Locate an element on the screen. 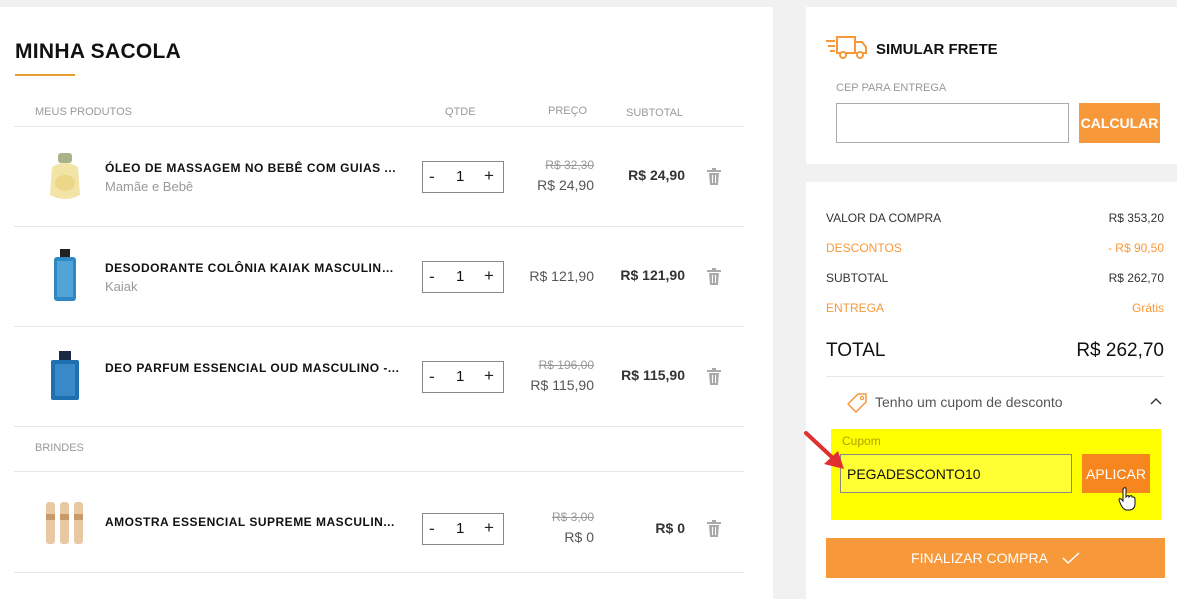  header-price: PREÇO is located at coordinates (568, 111).